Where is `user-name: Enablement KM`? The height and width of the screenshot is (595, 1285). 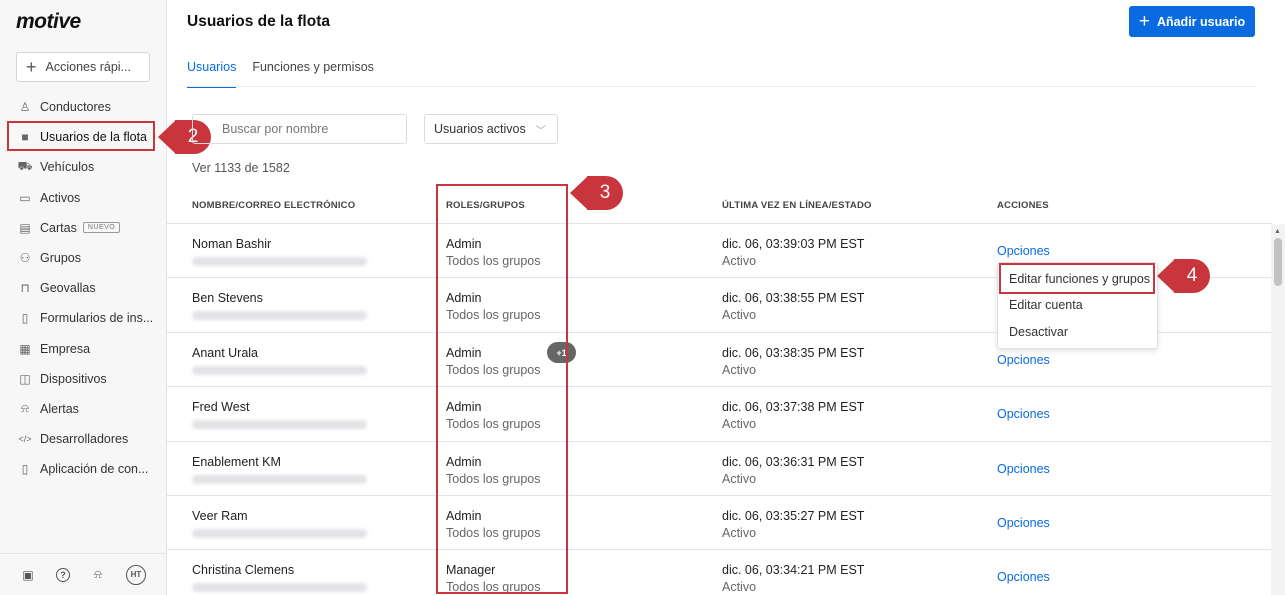 user-name: Enablement KM is located at coordinates (236, 461).